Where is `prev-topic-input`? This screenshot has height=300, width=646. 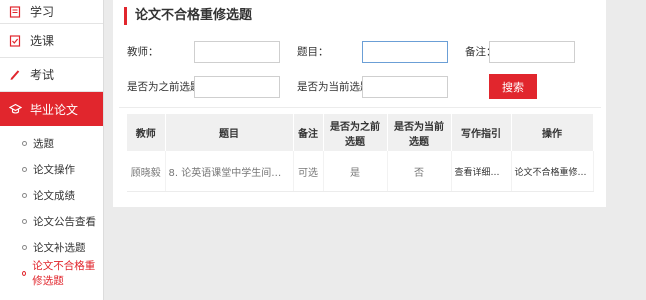
prev-topic-input is located at coordinates (237, 87).